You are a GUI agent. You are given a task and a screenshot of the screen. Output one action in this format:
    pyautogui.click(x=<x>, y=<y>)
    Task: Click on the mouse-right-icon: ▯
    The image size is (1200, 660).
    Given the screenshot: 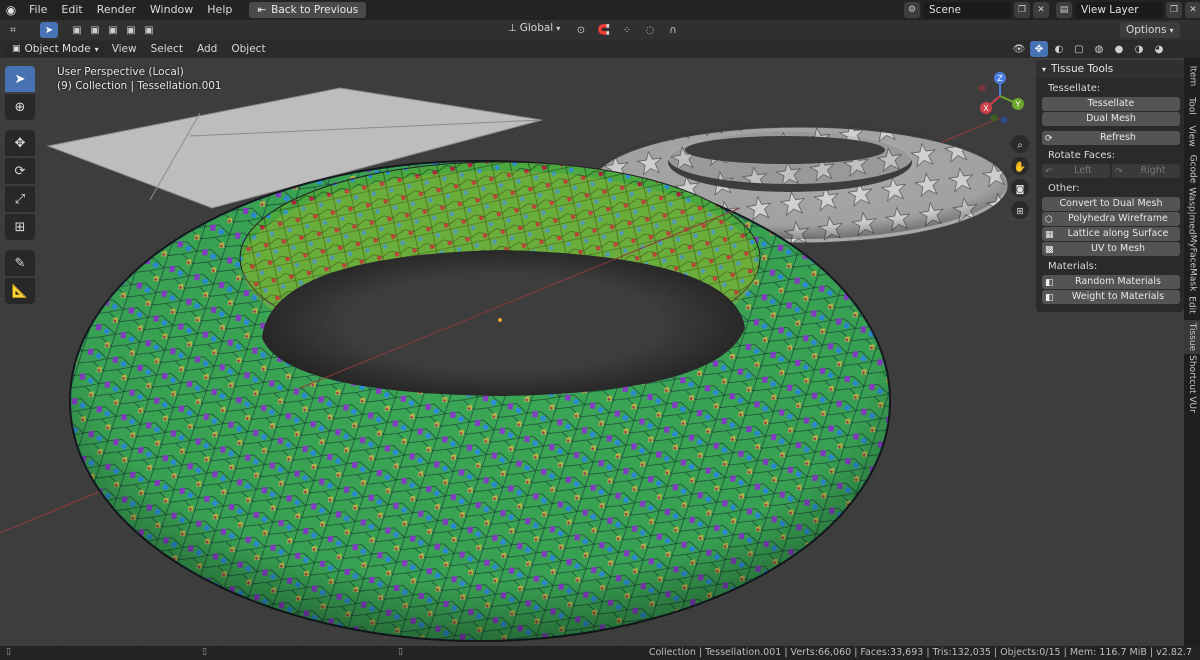 What is the action you would take?
    pyautogui.click(x=400, y=652)
    